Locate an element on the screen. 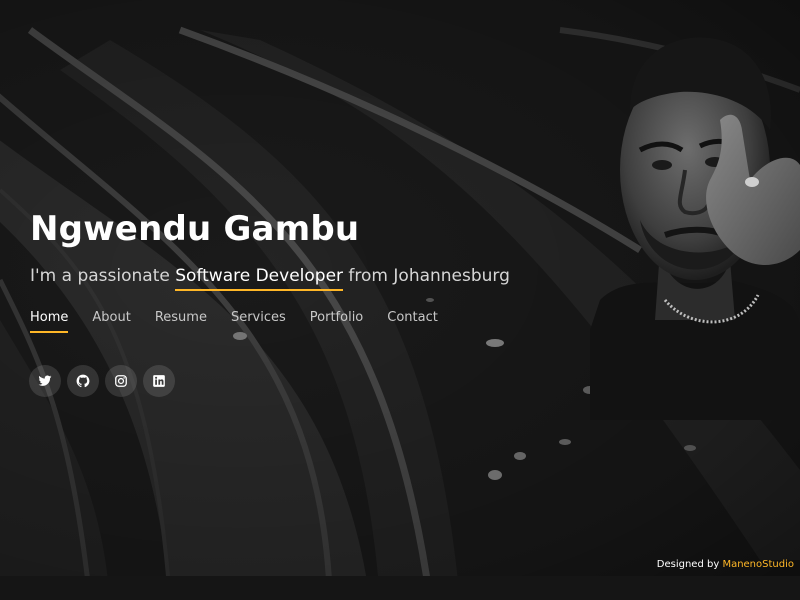 The height and width of the screenshot is (600, 800). twitter-link is located at coordinates (45, 381).